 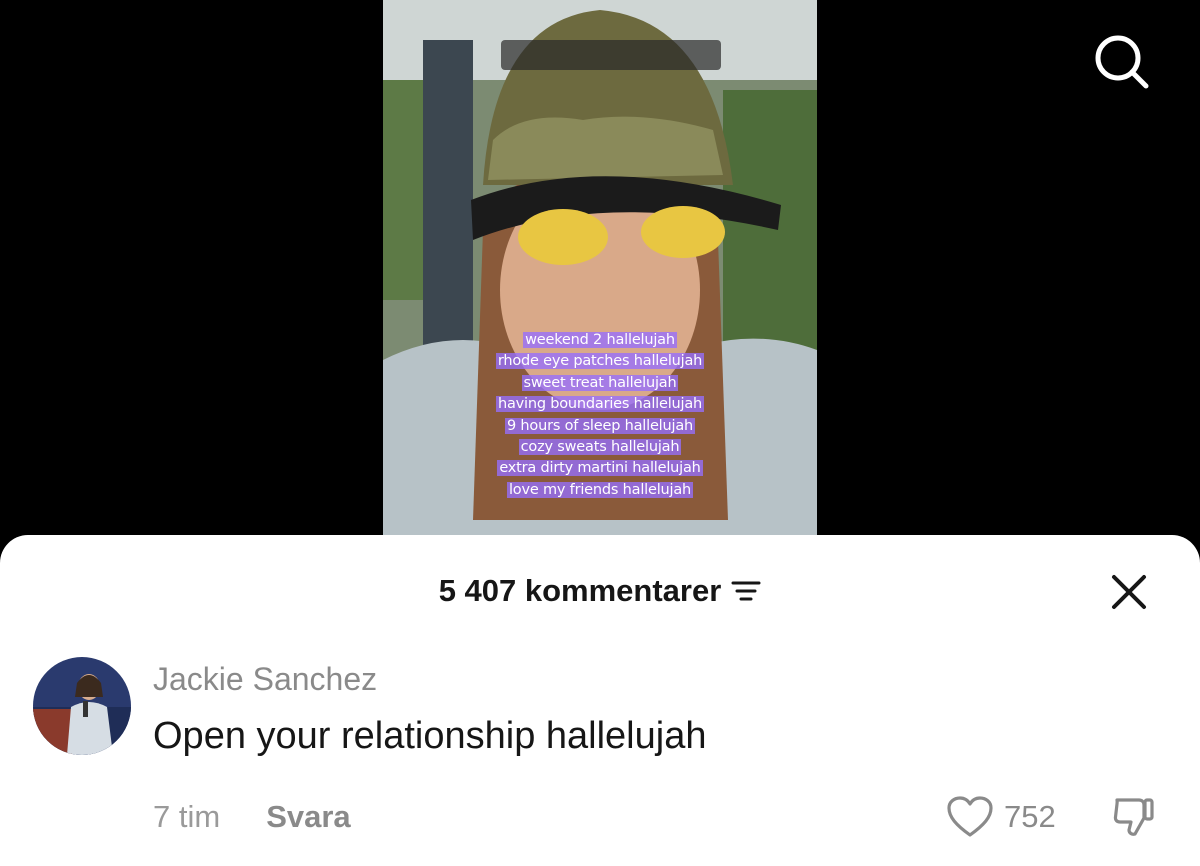 I want to click on close-button, so click(x=1129, y=592).